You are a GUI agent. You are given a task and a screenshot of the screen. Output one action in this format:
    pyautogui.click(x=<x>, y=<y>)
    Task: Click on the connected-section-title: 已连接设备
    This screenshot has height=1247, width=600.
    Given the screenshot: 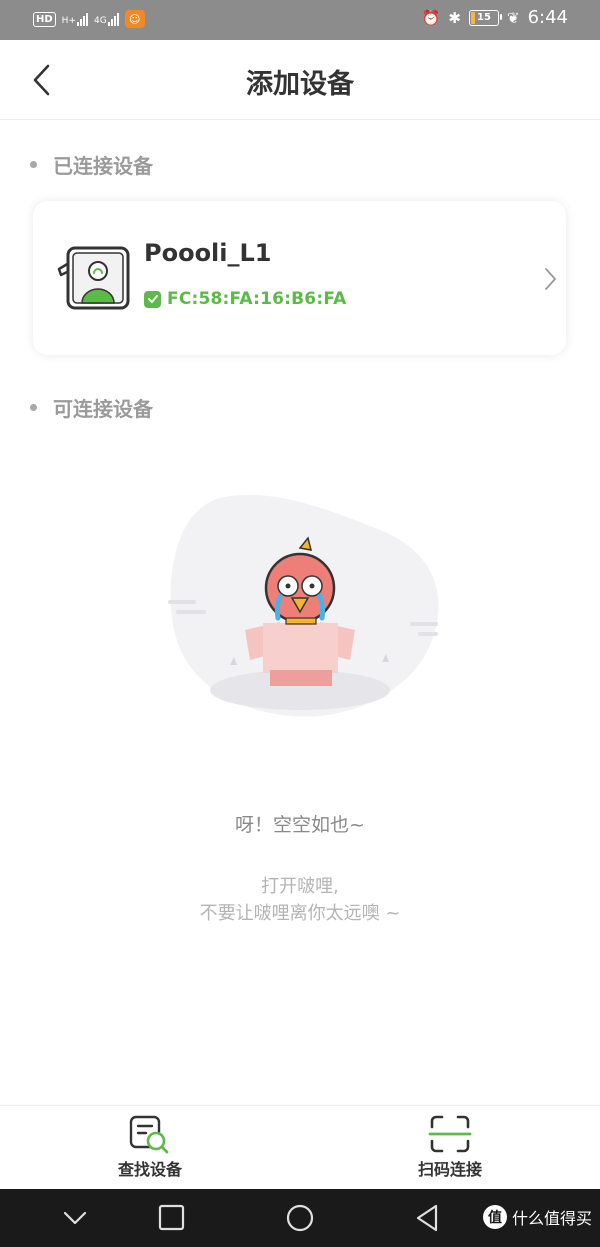 What is the action you would take?
    pyautogui.click(x=91, y=164)
    